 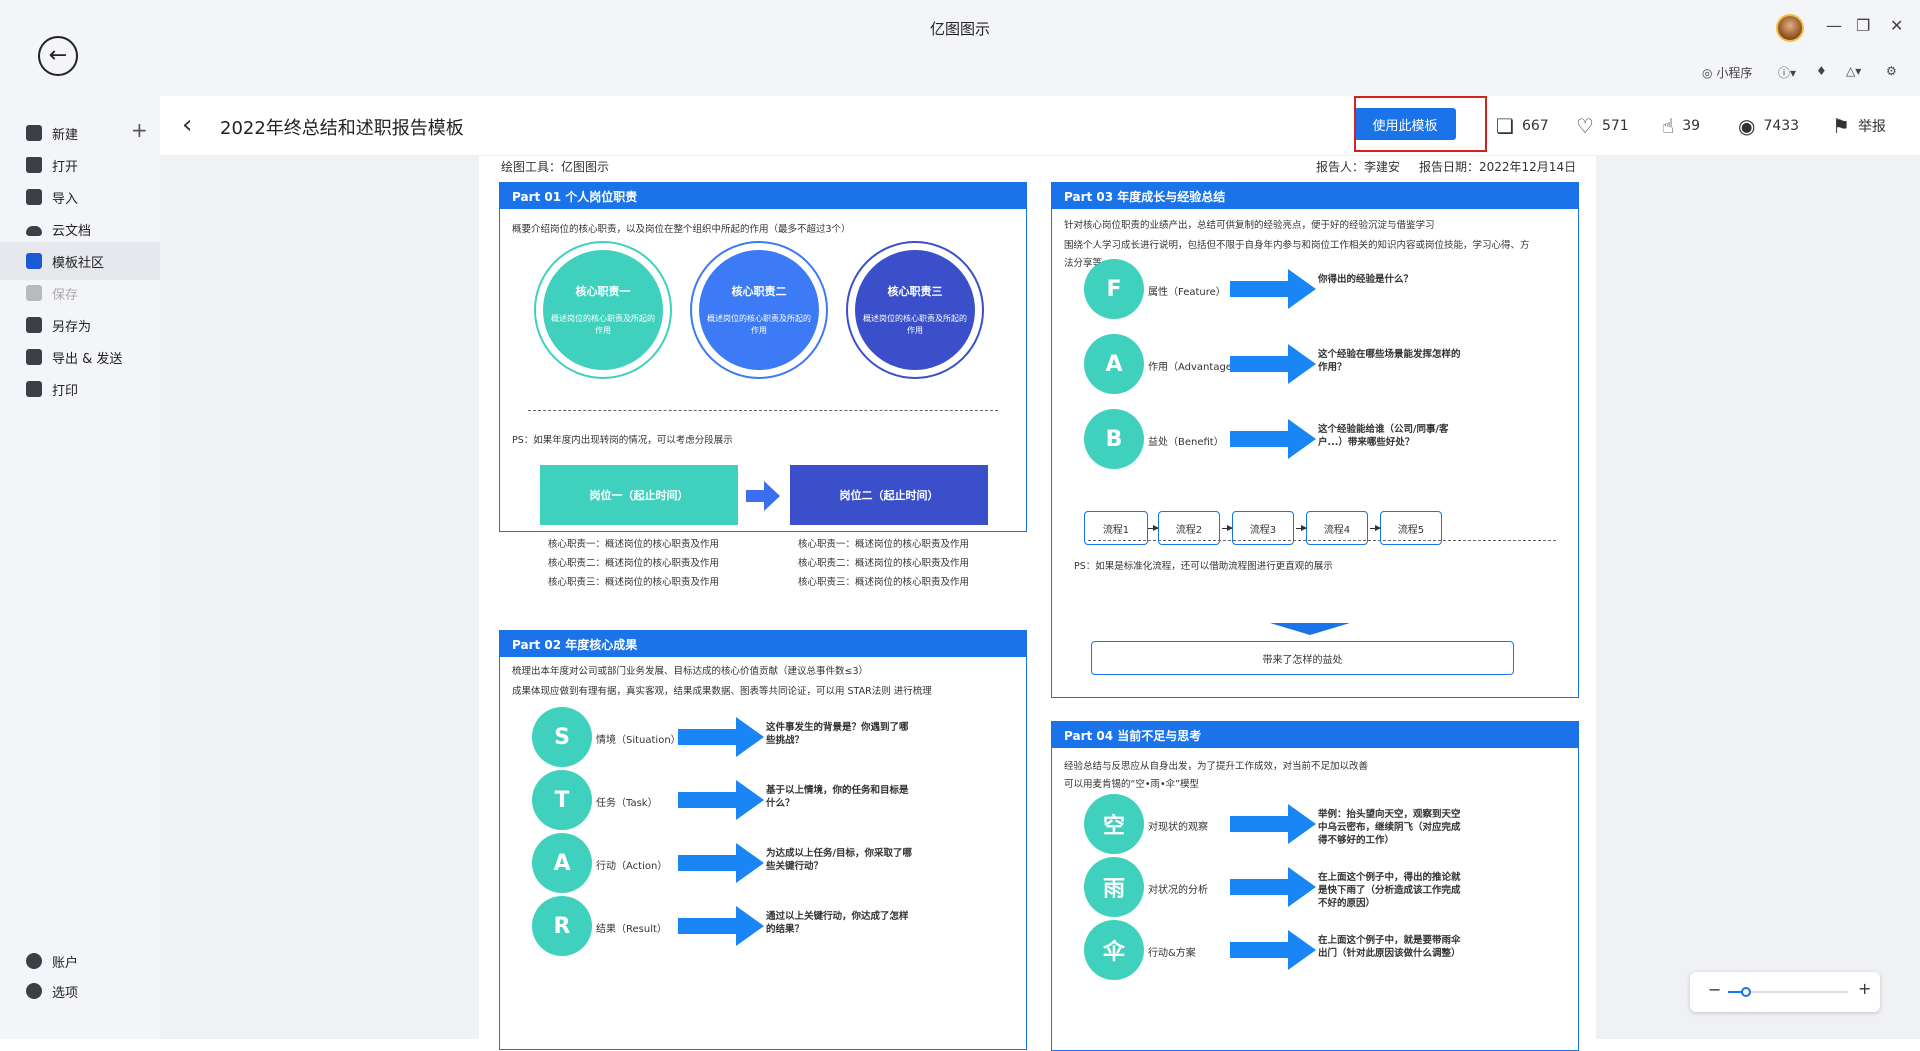 What do you see at coordinates (1178, 827) in the screenshot?
I see `row-label: 对现状的观察` at bounding box center [1178, 827].